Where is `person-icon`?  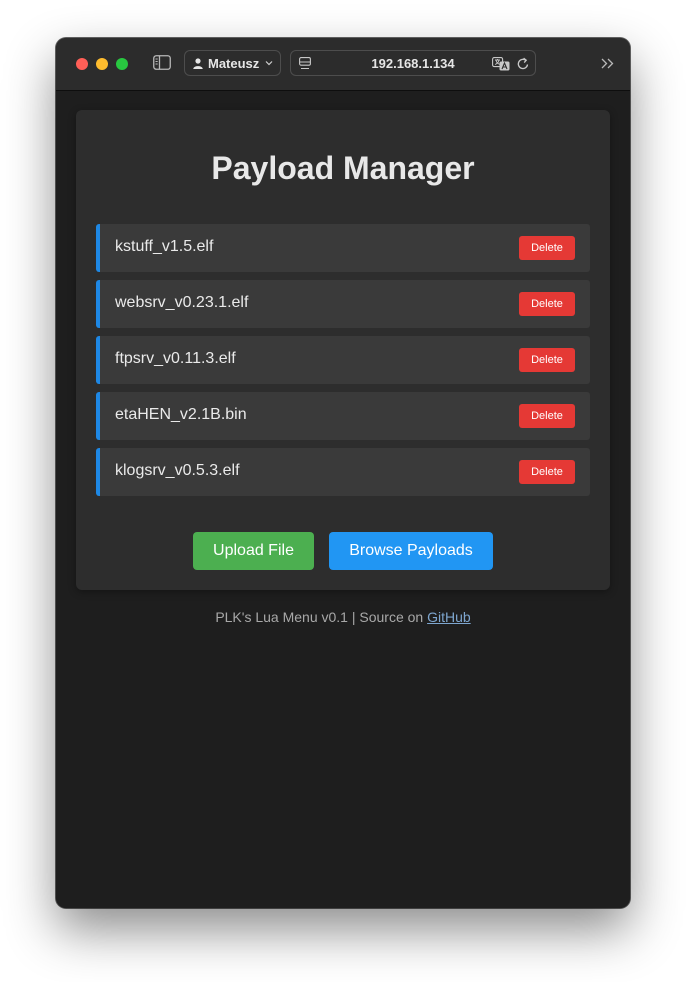
person-icon is located at coordinates (198, 63).